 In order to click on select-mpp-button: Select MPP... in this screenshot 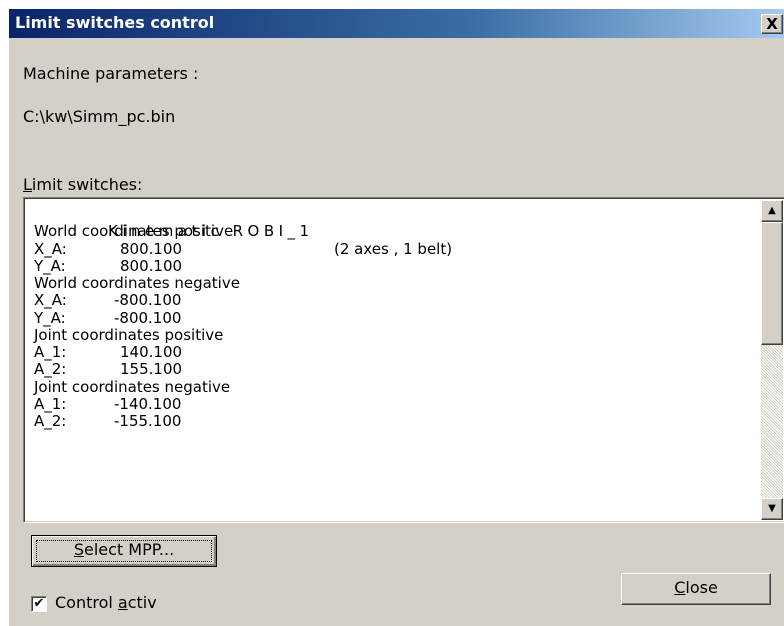, I will do `click(124, 551)`.